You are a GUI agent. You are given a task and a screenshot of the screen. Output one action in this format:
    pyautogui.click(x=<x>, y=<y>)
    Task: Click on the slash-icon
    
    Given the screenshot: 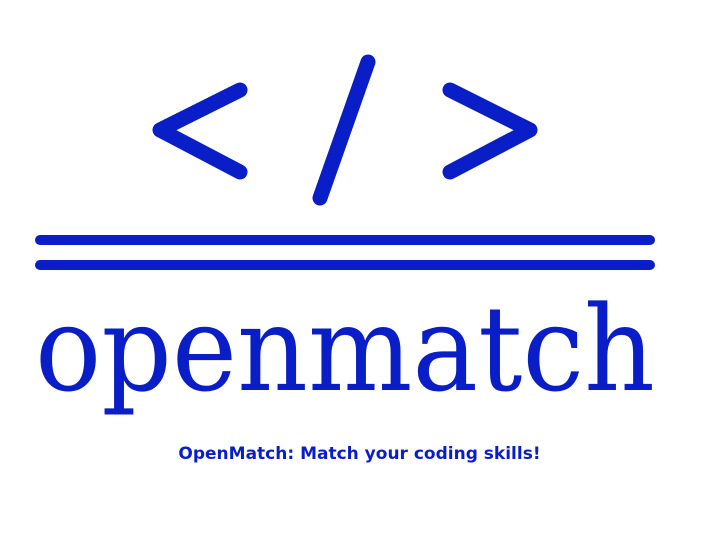 What is the action you would take?
    pyautogui.click(x=344, y=130)
    